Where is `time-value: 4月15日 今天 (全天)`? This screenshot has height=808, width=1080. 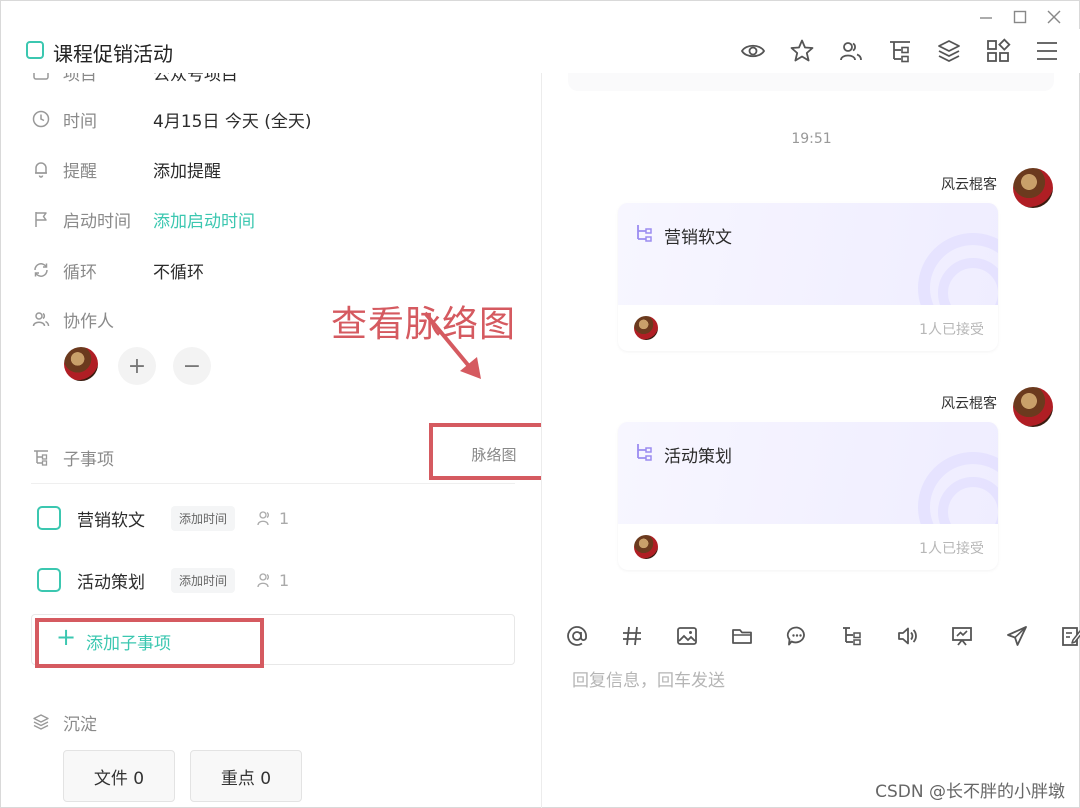
time-value: 4月15日 今天 (全天) is located at coordinates (232, 119).